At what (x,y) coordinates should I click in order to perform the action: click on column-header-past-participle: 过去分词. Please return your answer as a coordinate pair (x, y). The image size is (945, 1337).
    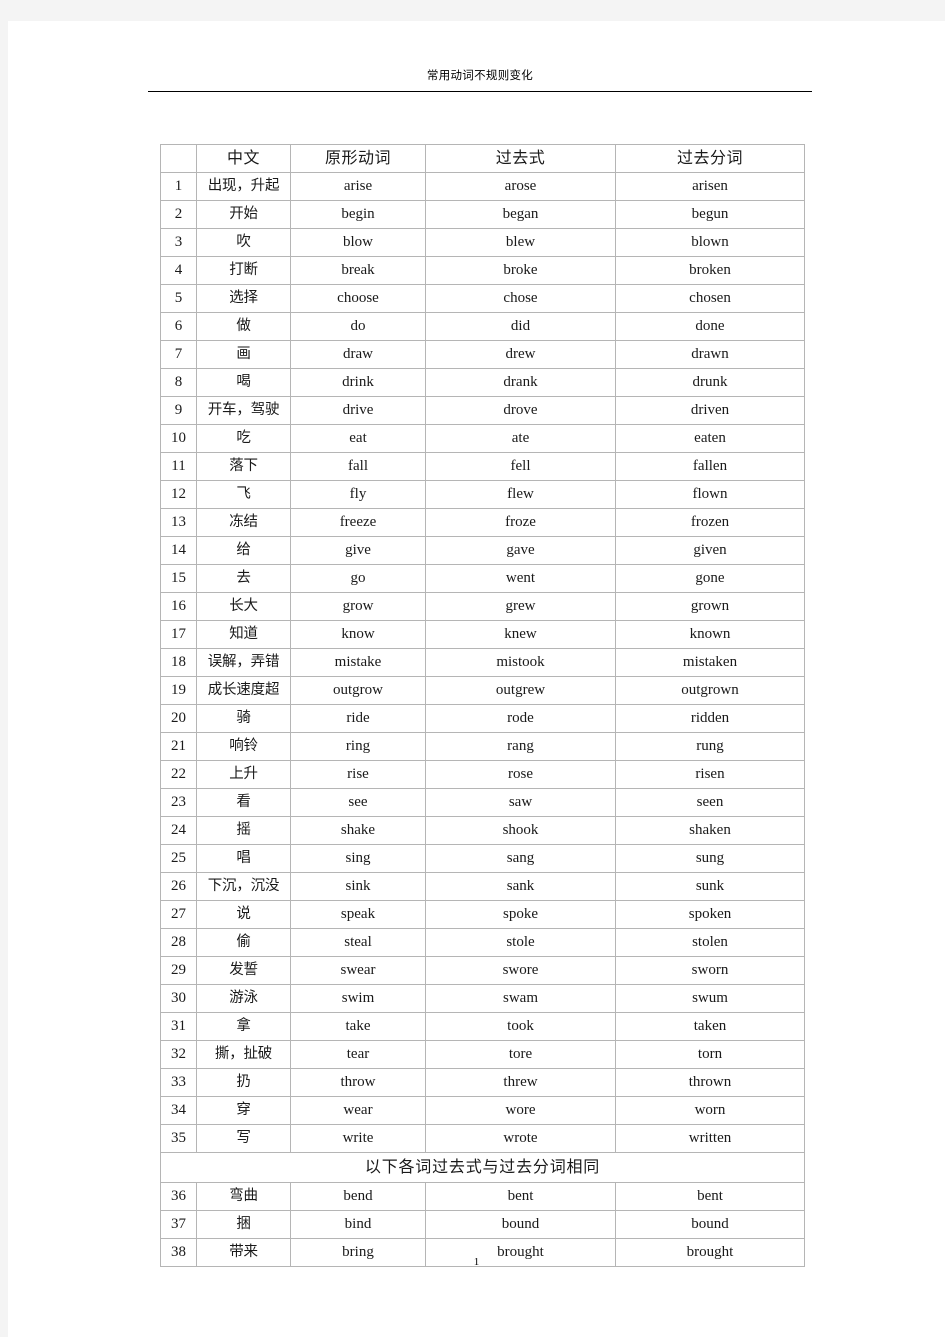
    Looking at the image, I should click on (710, 158).